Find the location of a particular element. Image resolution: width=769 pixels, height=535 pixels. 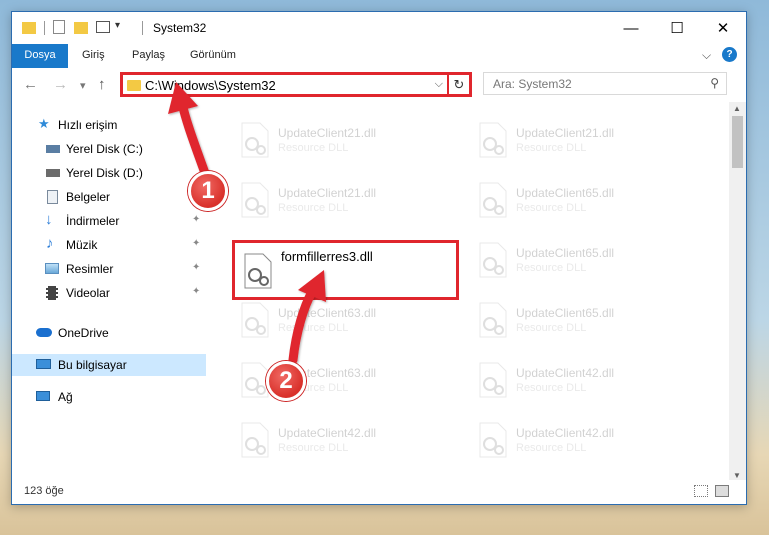

help-icon: ? is located at coordinates (729, 54).